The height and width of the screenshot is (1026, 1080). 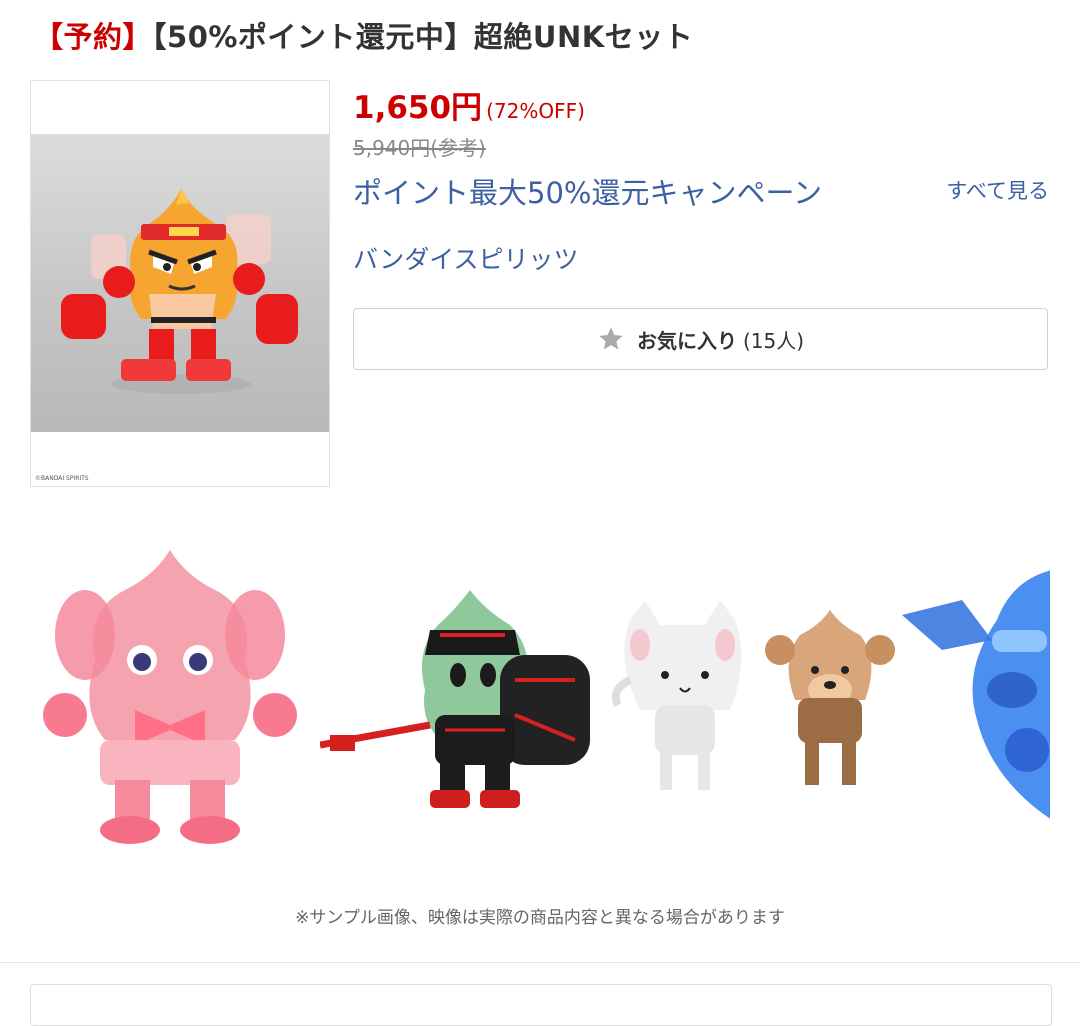 What do you see at coordinates (418, 108) in the screenshot?
I see `sale-price: 1,650円` at bounding box center [418, 108].